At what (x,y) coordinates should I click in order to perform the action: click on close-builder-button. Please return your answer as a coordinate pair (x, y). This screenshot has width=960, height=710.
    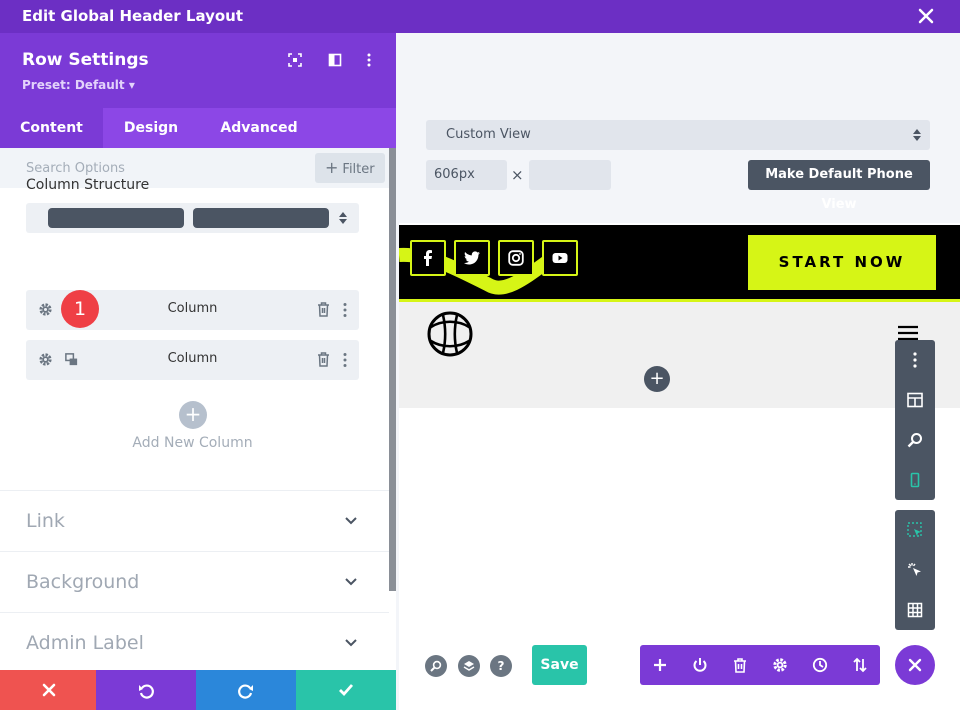
    Looking at the image, I should click on (915, 665).